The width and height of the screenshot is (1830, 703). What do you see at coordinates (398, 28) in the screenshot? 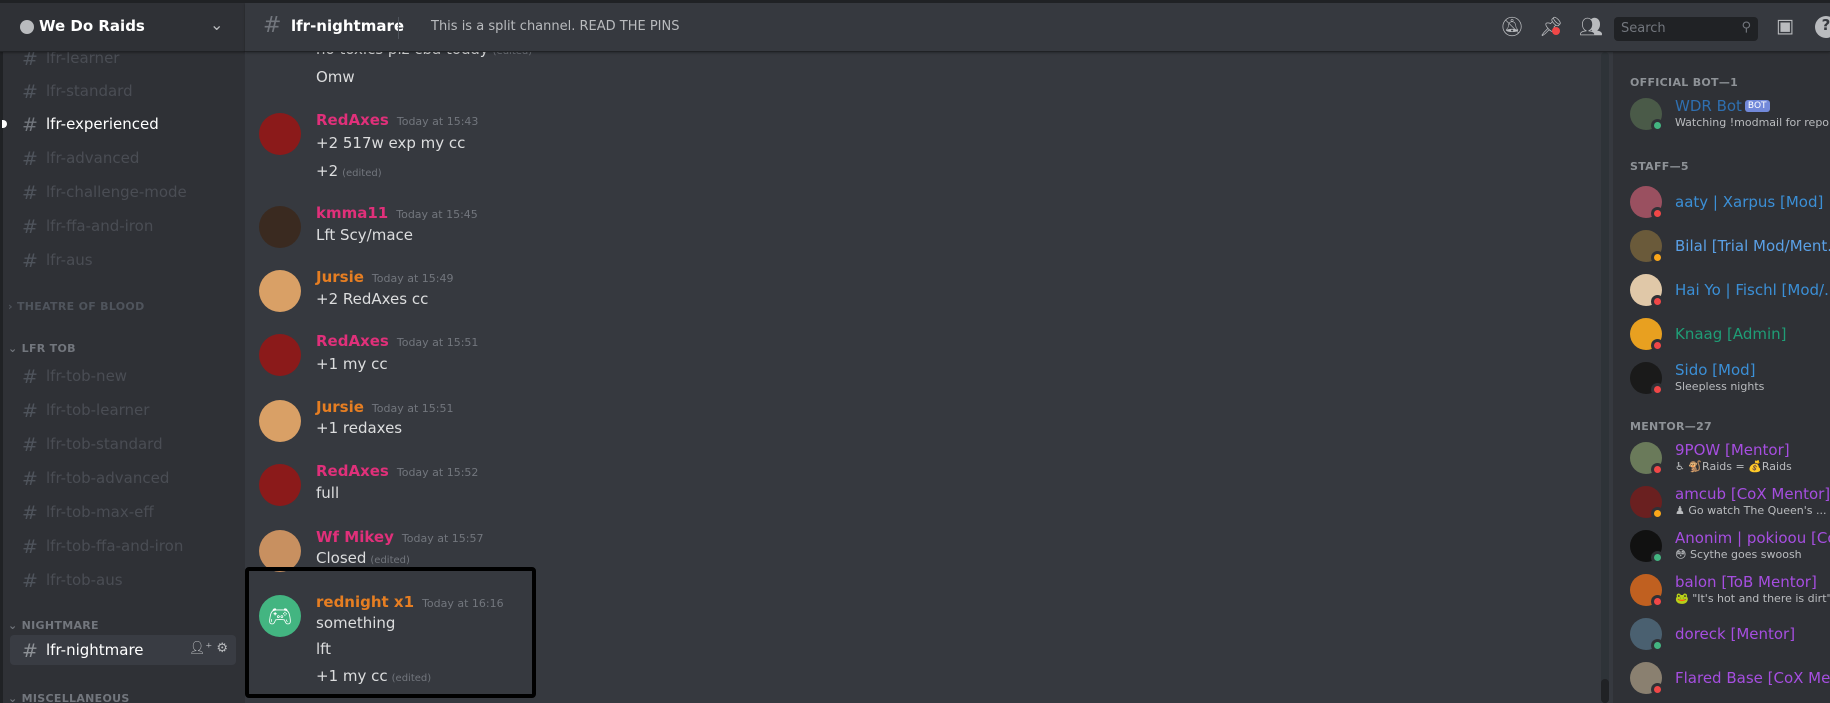
I see `header-divider` at bounding box center [398, 28].